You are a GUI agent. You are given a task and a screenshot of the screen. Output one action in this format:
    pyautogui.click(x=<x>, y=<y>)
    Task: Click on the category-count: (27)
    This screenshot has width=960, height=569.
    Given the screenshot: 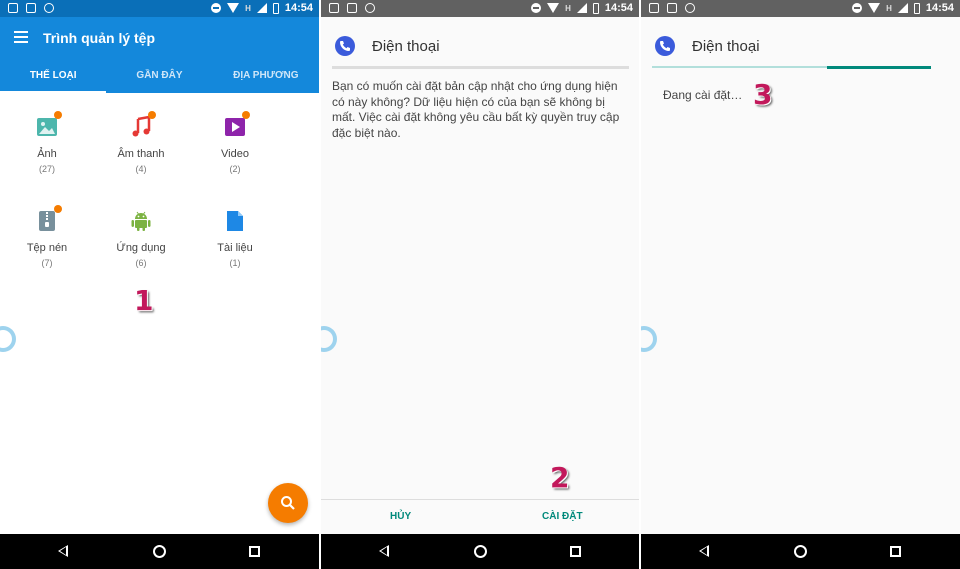 What is the action you would take?
    pyautogui.click(x=46, y=169)
    